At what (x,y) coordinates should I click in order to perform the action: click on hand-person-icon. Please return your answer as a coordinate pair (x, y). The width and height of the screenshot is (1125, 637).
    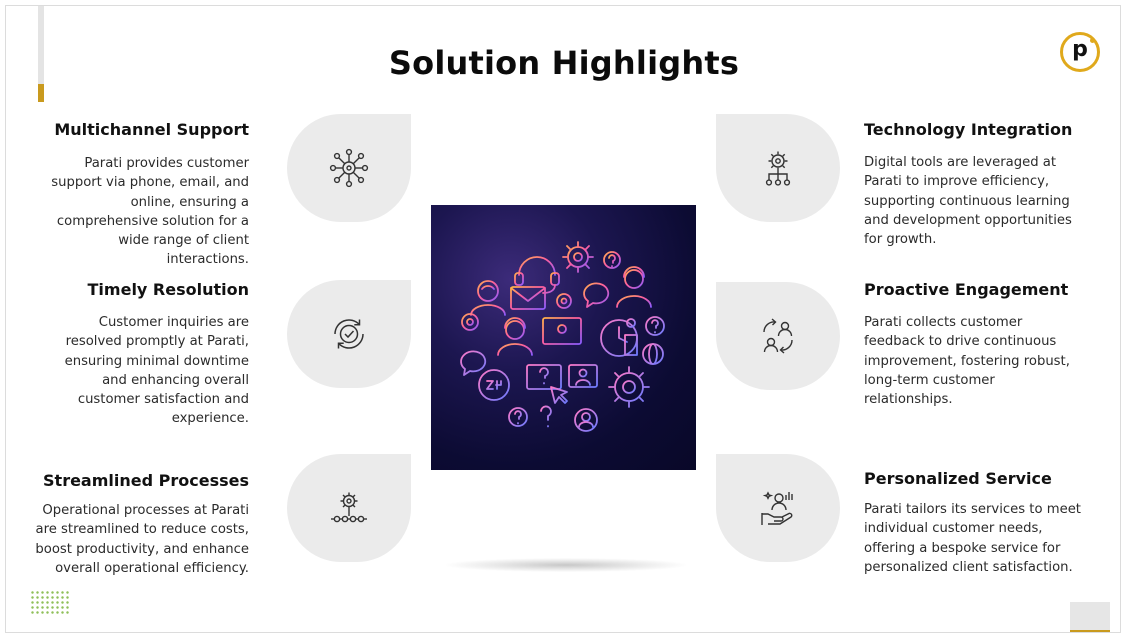
    Looking at the image, I should click on (777, 508).